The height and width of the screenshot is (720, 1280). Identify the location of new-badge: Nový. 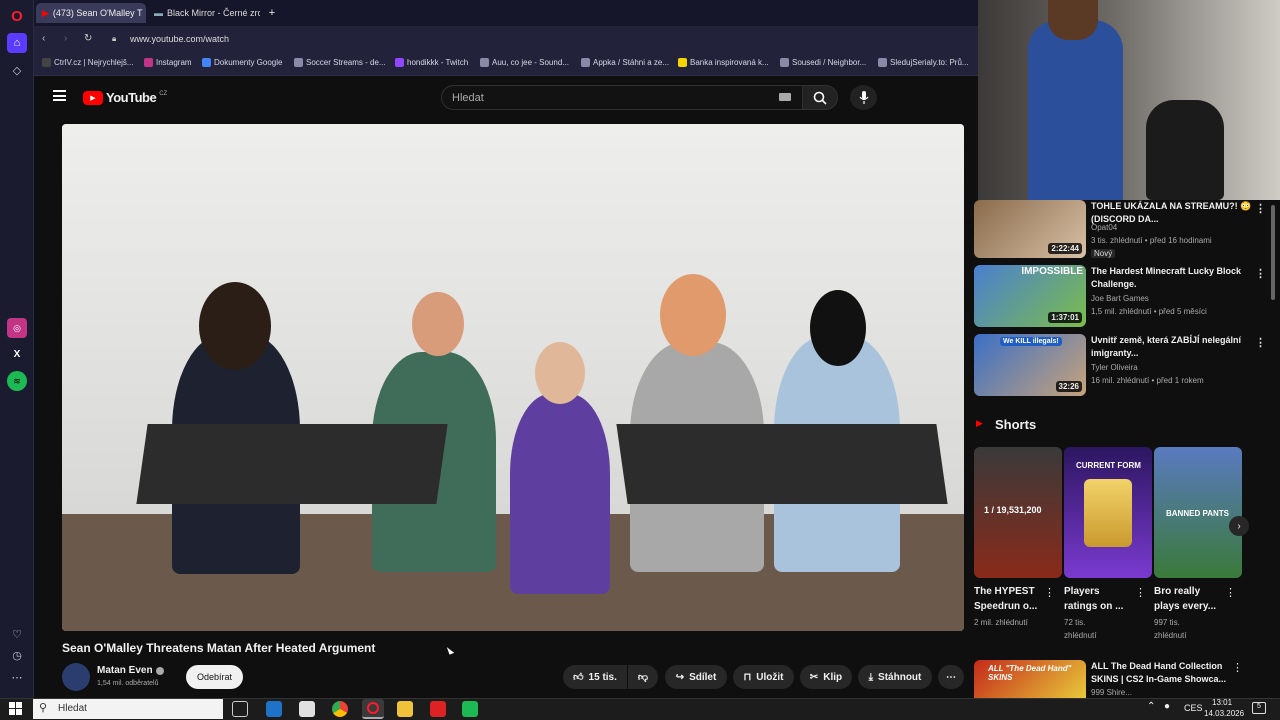
(1103, 253).